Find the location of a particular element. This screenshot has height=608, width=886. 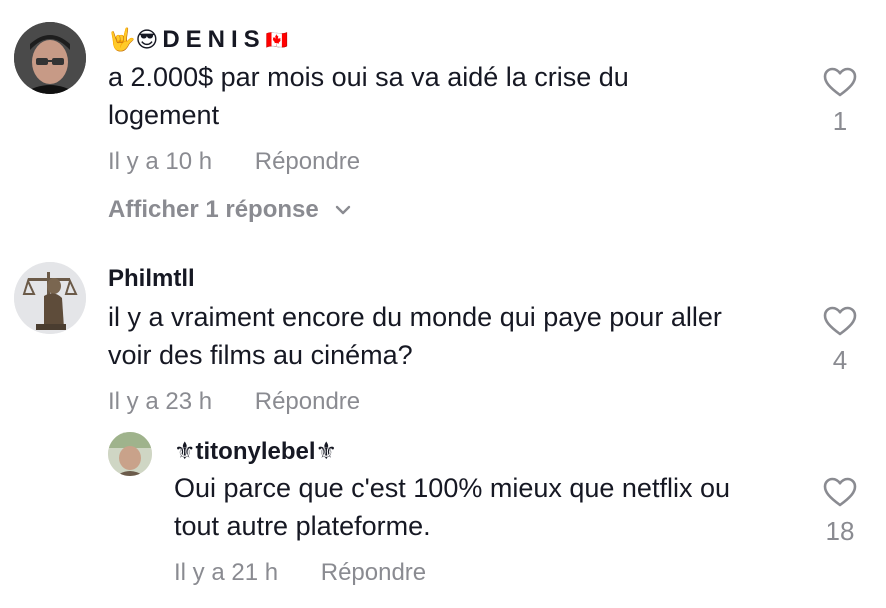

comment-meta-titonylebel: Il y a 21 h Répondre is located at coordinates (300, 573).